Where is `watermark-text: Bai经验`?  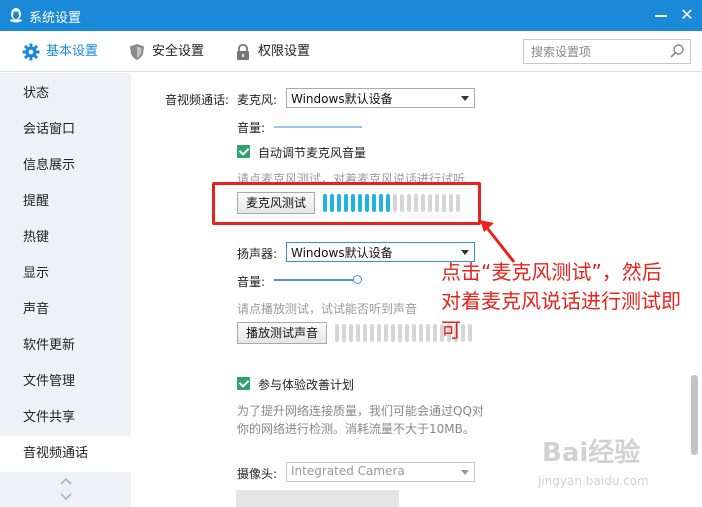
watermark-text: Bai经验 is located at coordinates (591, 453).